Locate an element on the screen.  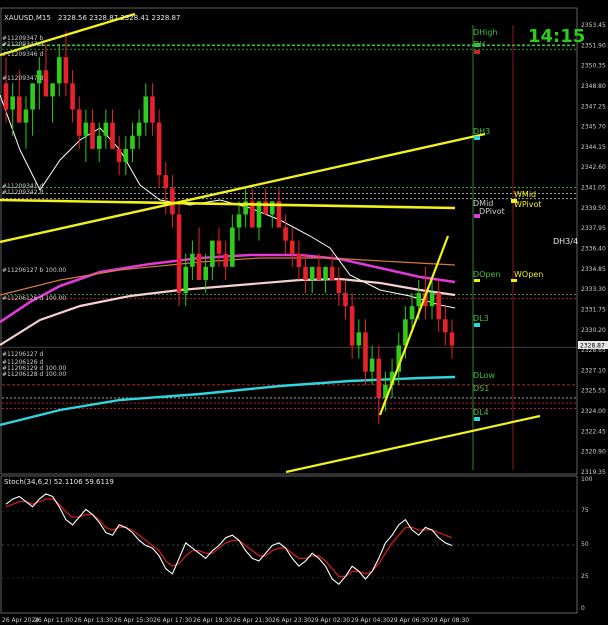
time-axis-label: 26 Apr 15:30 is located at coordinates (133, 620).